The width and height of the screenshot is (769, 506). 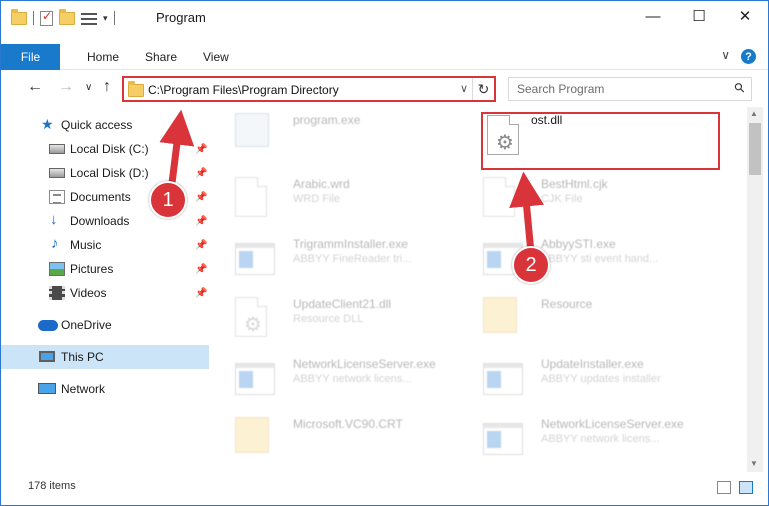 What do you see at coordinates (755, 149) in the screenshot?
I see `scrollbar-thumb` at bounding box center [755, 149].